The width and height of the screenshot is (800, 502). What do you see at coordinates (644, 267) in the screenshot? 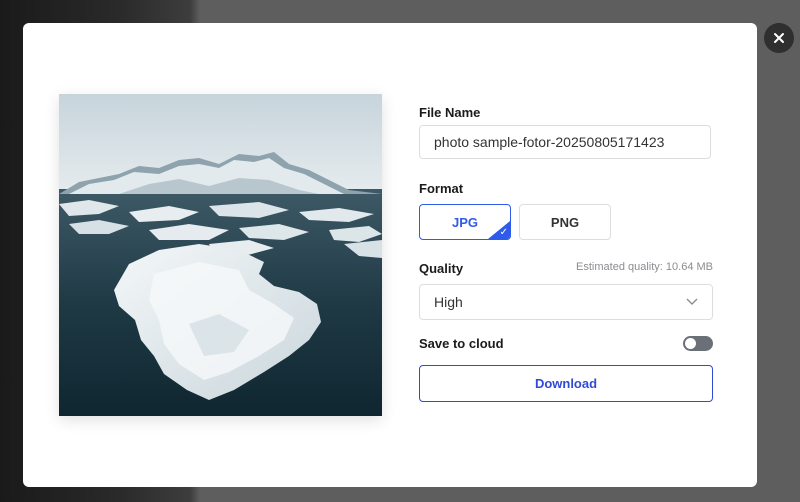
I see `estimated-size-text: Estimated quality: 10.64 MB` at bounding box center [644, 267].